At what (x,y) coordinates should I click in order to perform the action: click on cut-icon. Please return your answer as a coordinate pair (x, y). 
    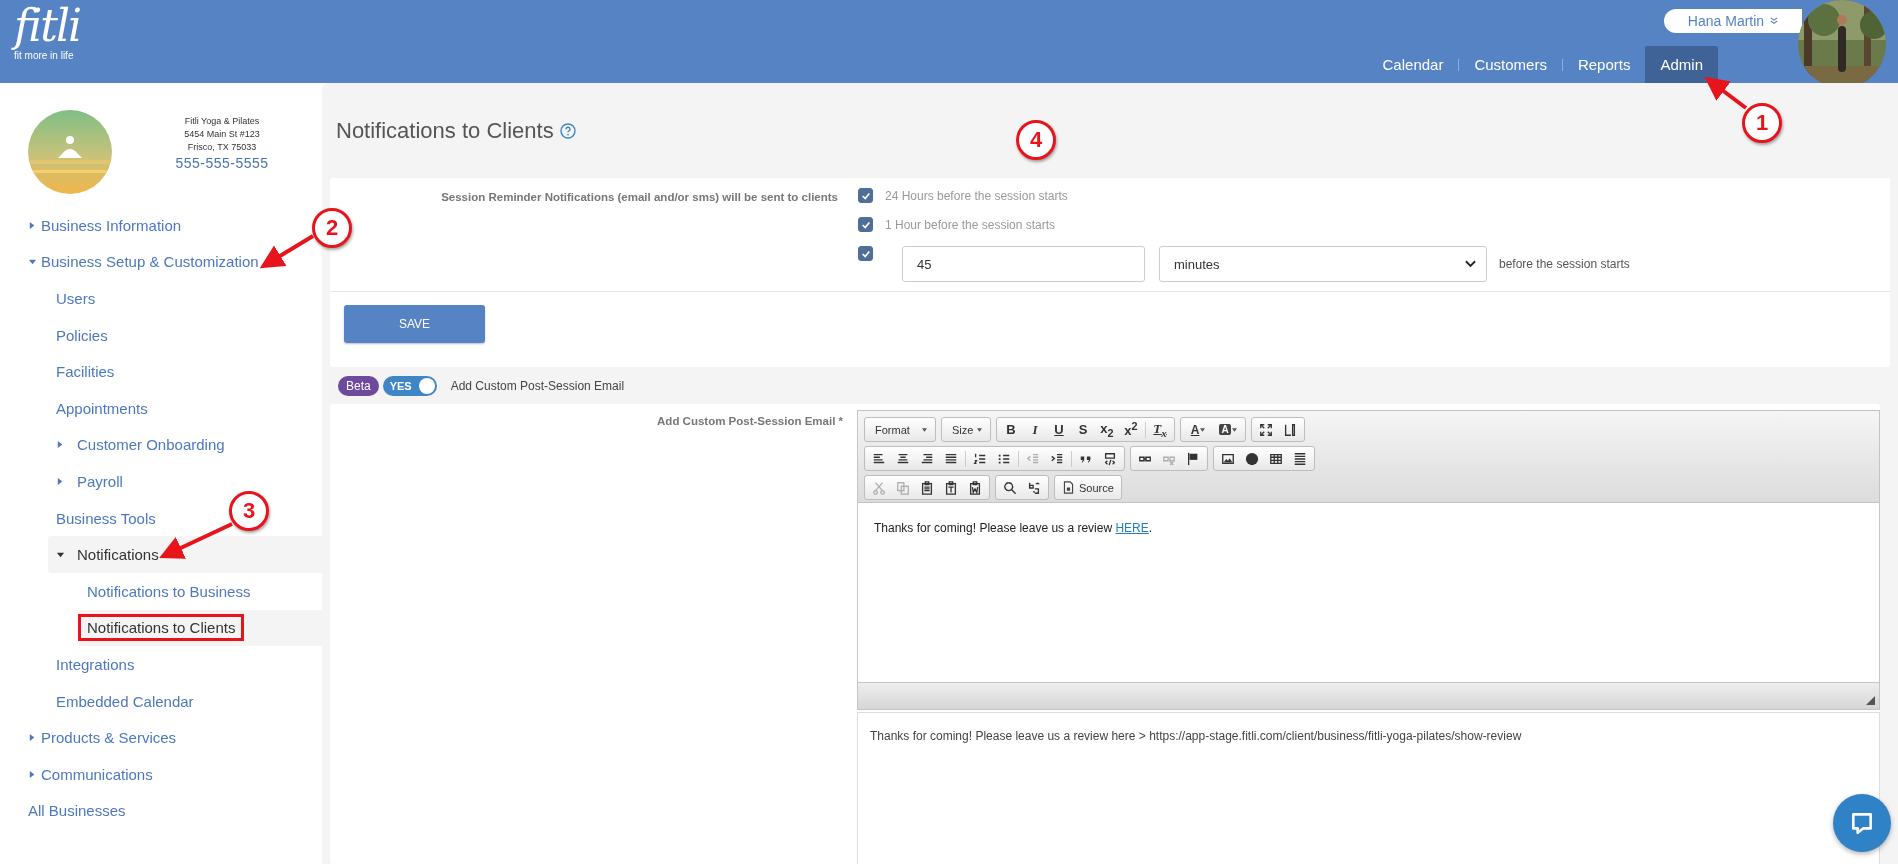
    Looking at the image, I should click on (879, 487).